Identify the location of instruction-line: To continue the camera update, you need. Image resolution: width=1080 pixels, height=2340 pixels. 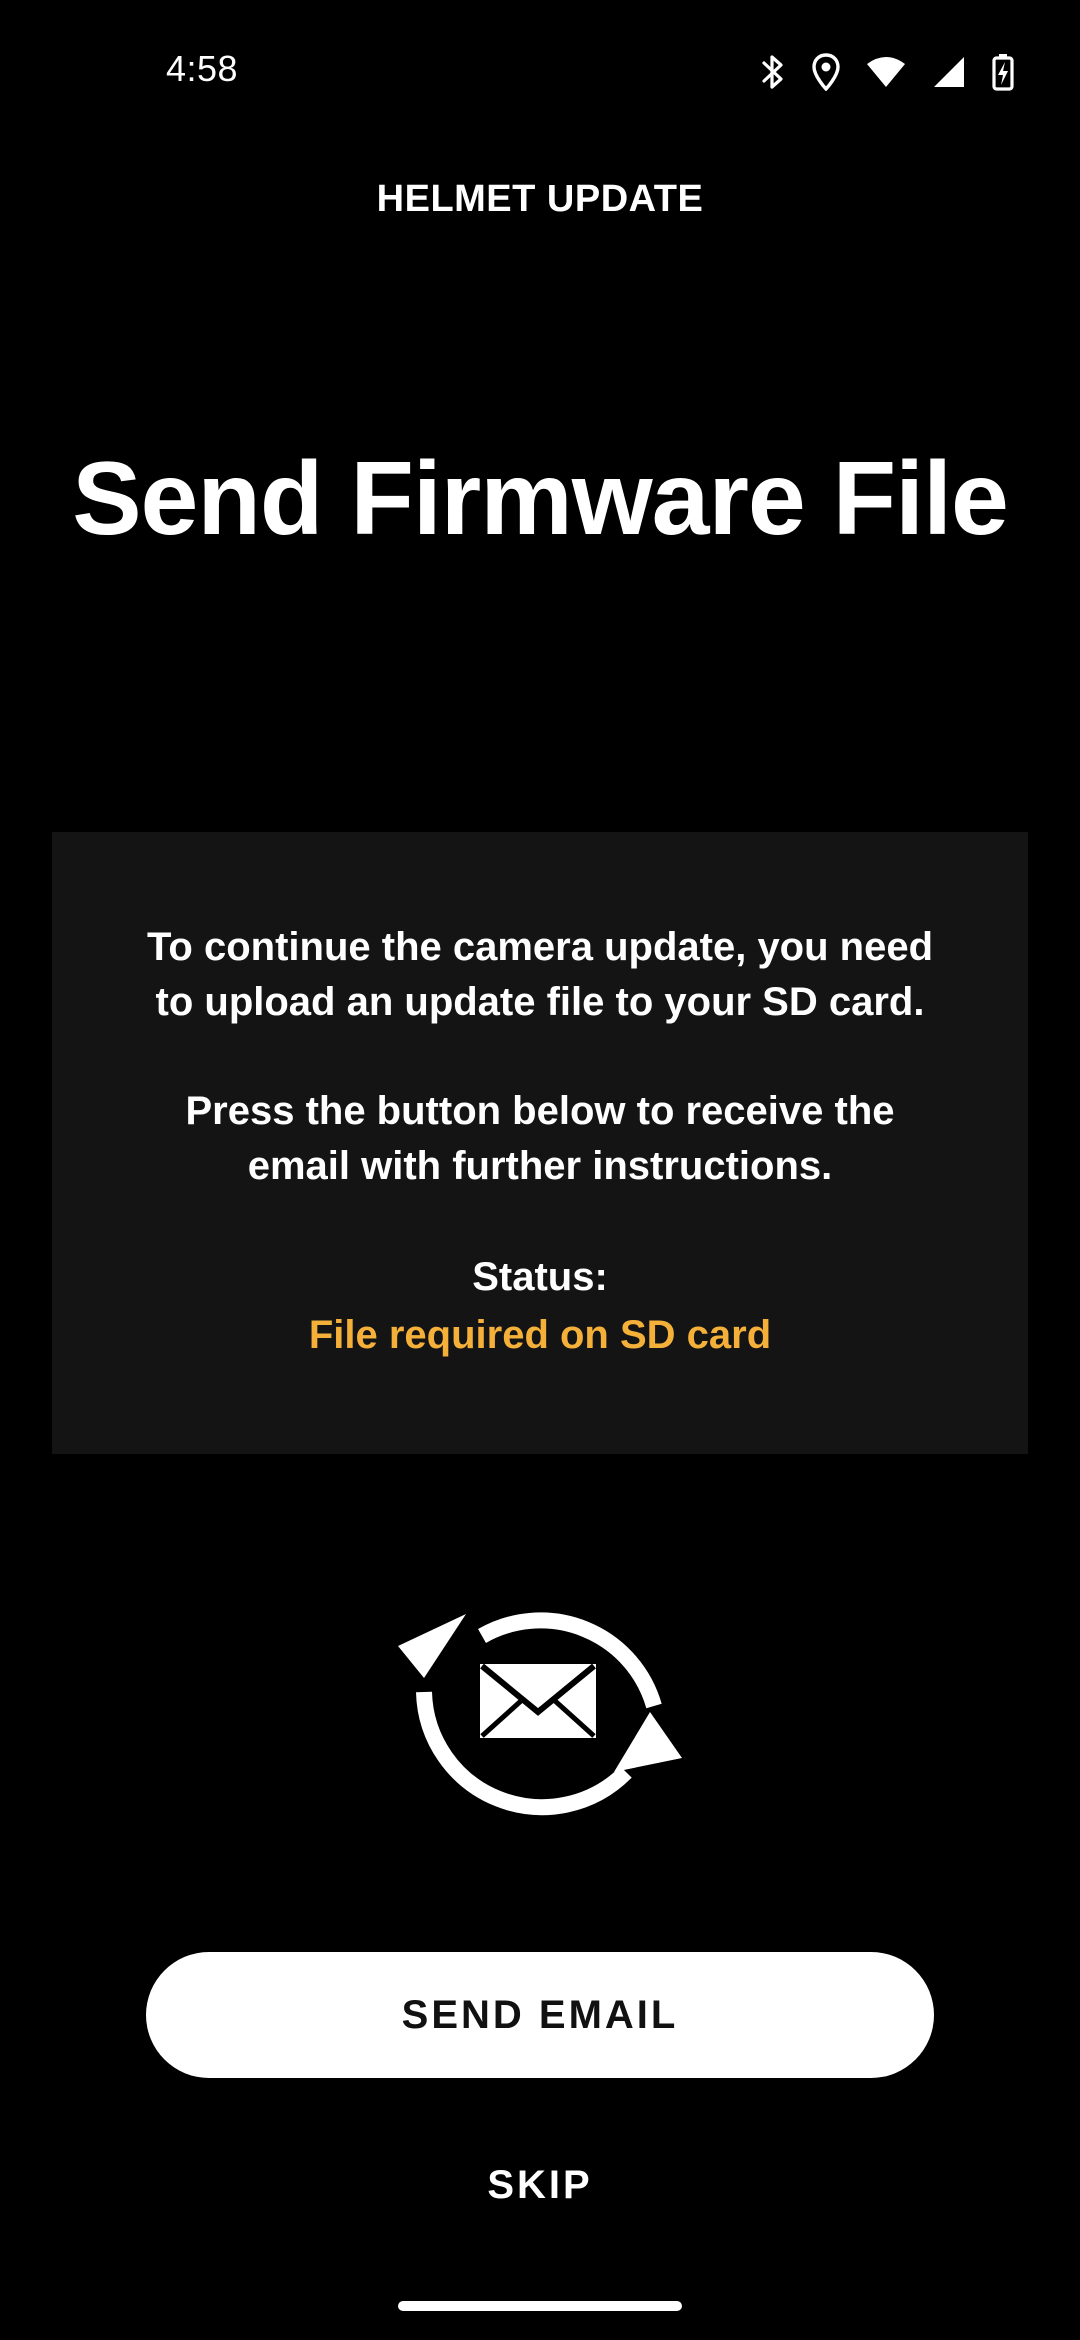
(540, 947).